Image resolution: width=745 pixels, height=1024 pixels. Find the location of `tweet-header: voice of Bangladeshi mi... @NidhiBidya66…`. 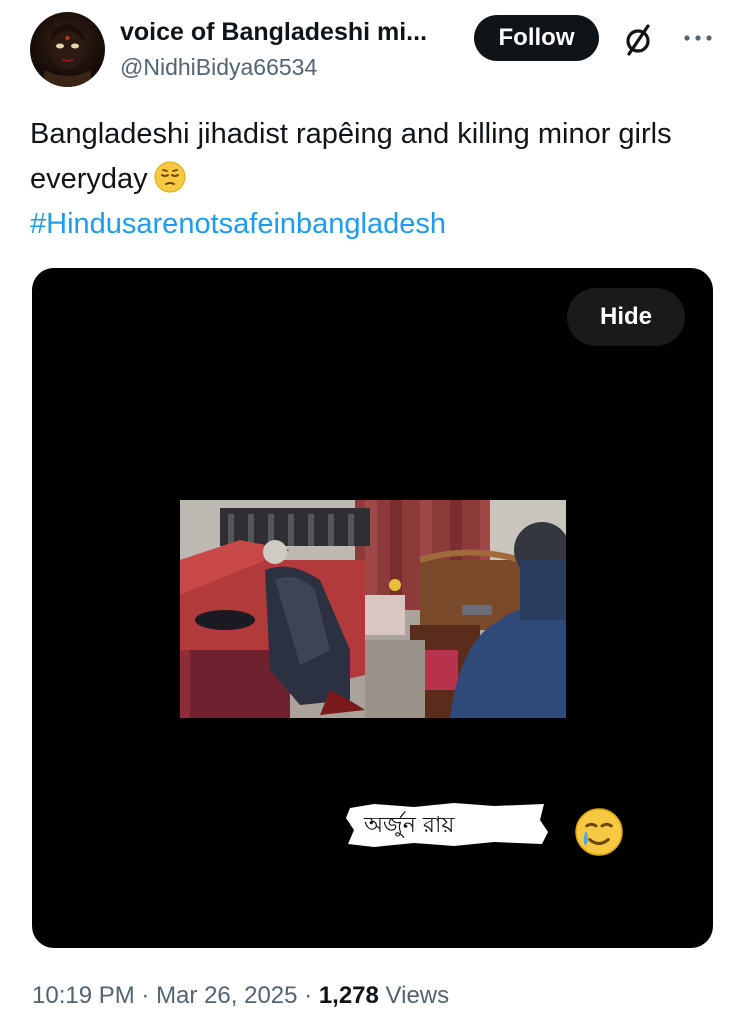

tweet-header: voice of Bangladeshi mi... @NidhiBidya66… is located at coordinates (375, 50).